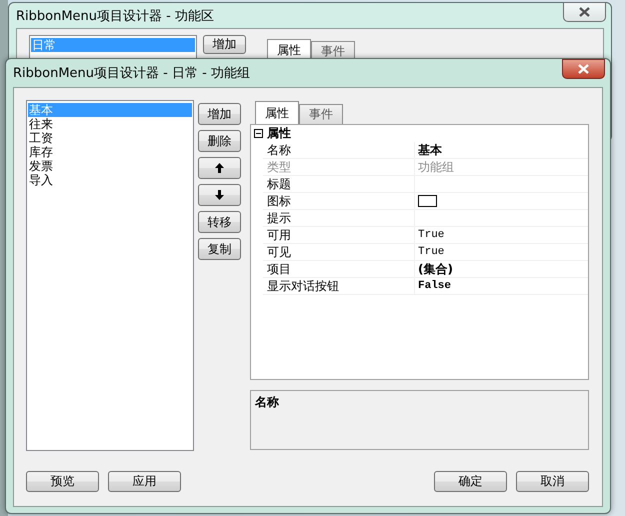 This screenshot has width=625, height=516. What do you see at coordinates (339, 286) in the screenshot?
I see `property-name: 显示对话按钮` at bounding box center [339, 286].